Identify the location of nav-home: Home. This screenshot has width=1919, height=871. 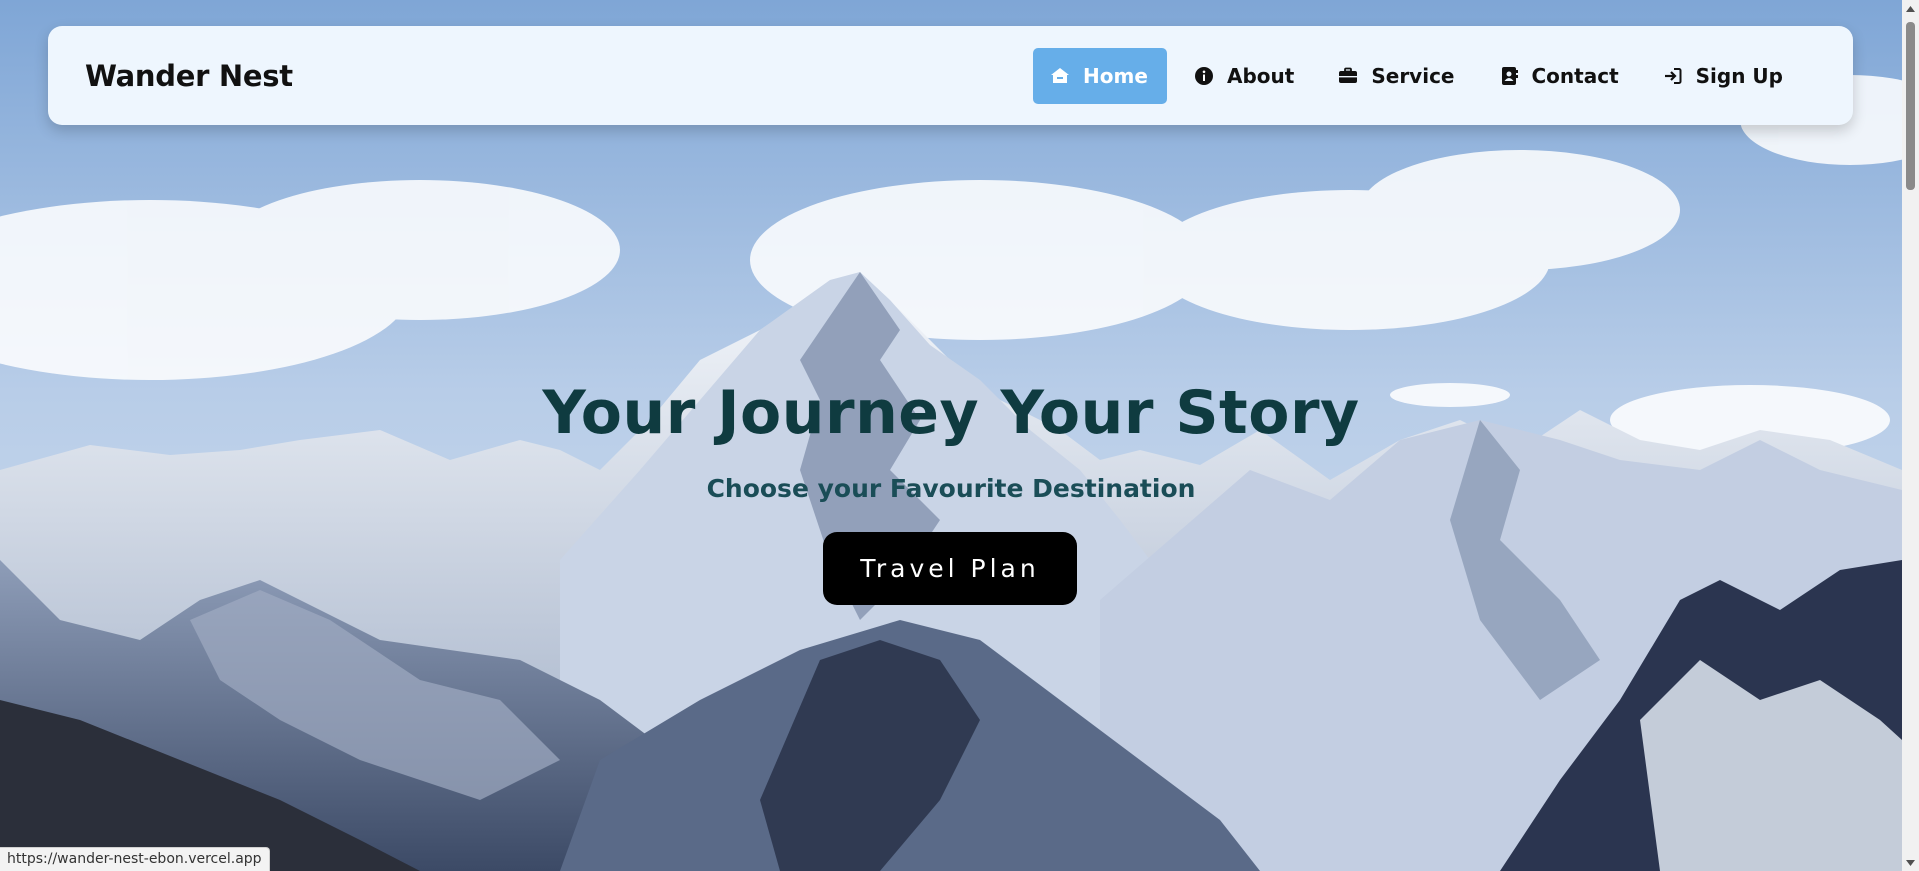
(1100, 76).